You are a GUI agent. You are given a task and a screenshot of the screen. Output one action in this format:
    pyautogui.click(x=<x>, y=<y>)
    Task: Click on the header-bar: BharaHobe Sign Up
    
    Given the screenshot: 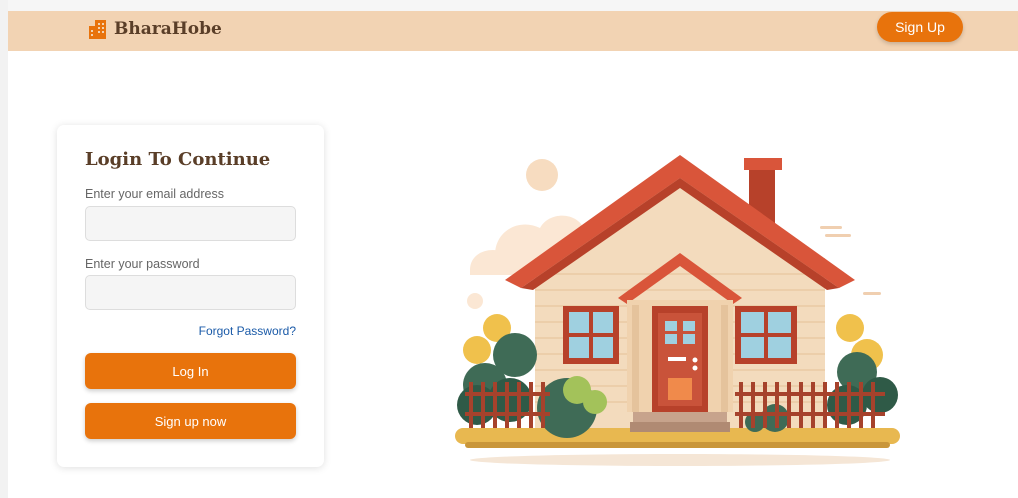 What is the action you would take?
    pyautogui.click(x=513, y=31)
    